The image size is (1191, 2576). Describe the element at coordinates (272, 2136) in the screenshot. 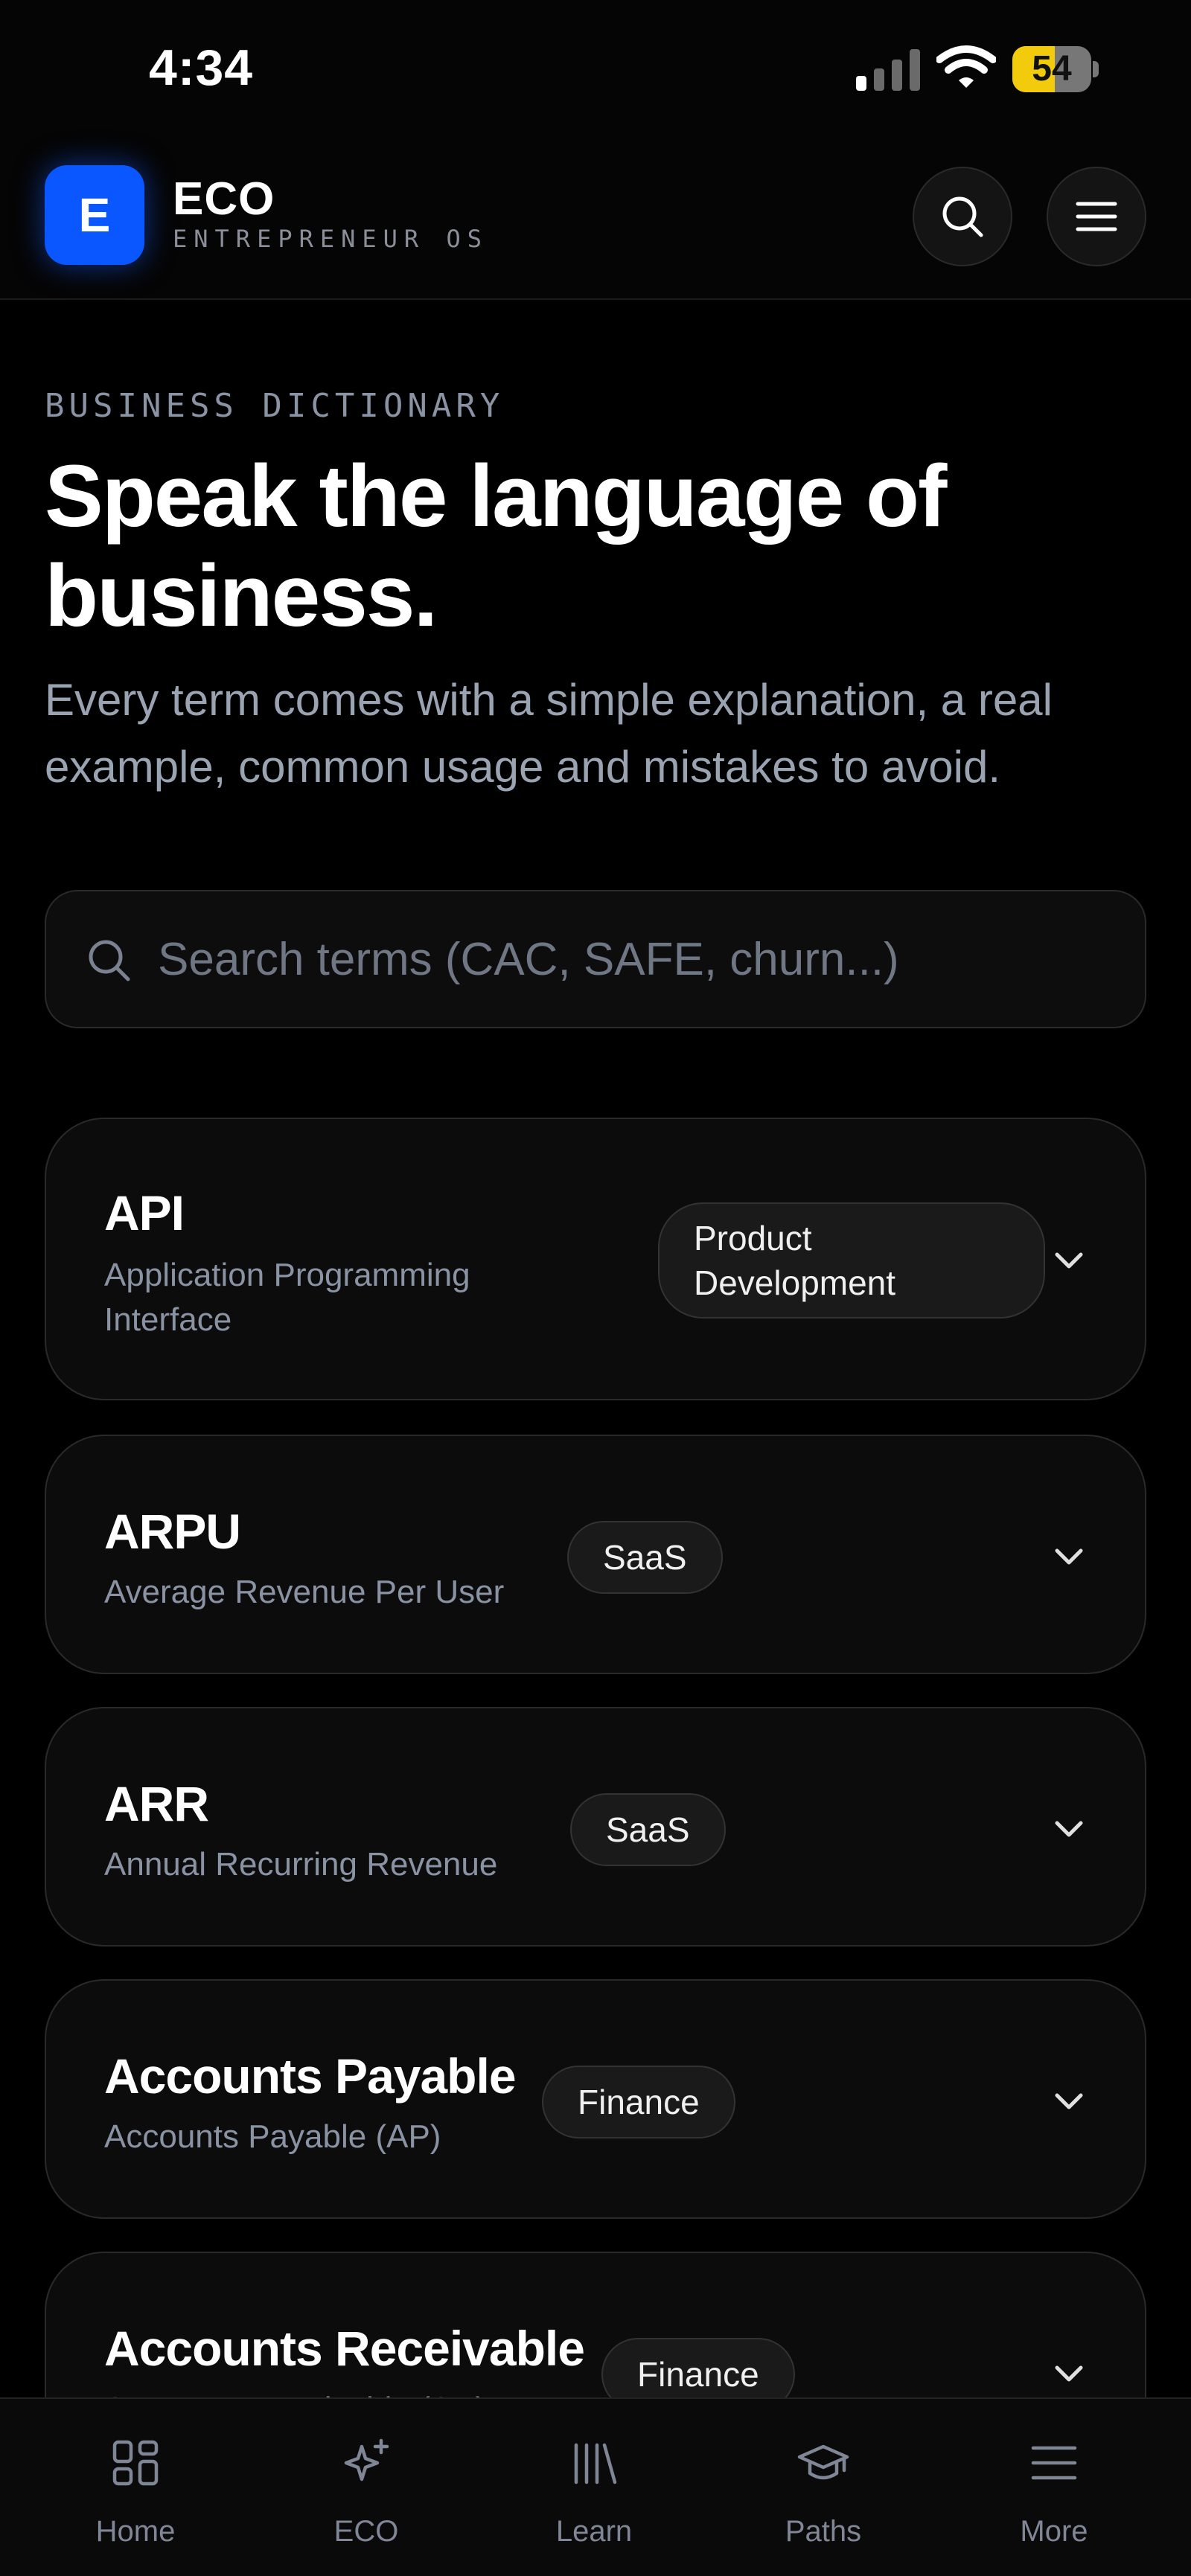

I see `term-full-name: Accounts Payable (AP)` at that location.